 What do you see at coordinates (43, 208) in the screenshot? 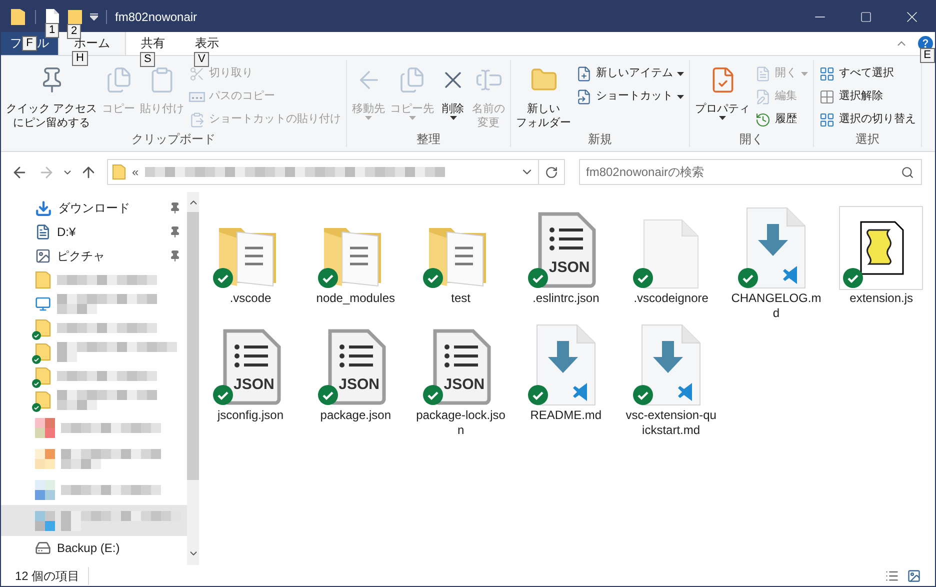
I see `download-icon` at bounding box center [43, 208].